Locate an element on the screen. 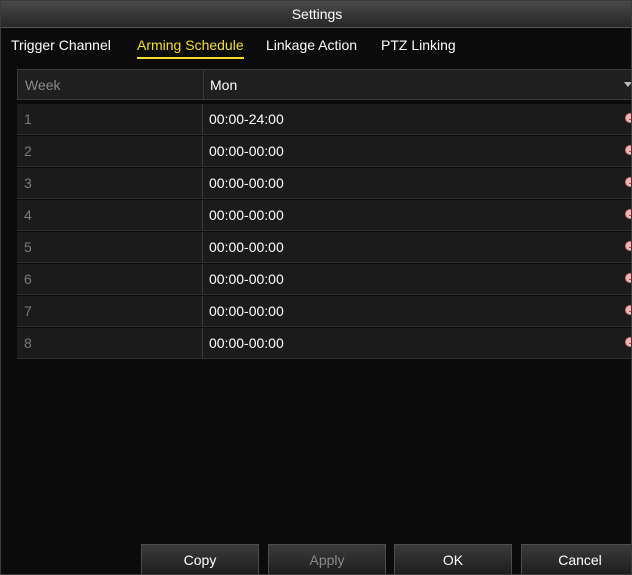  dialog-footer: Copy Apply OK Cancel is located at coordinates (316, 557).